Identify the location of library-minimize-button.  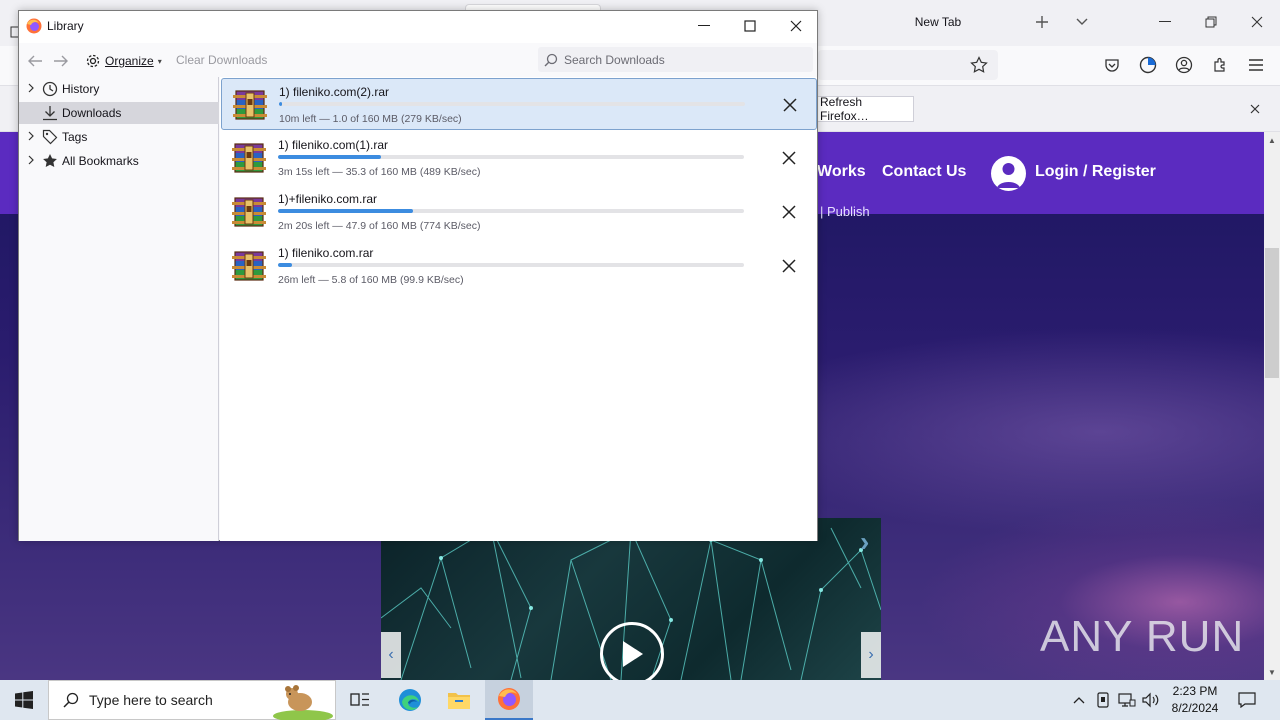
(704, 26).